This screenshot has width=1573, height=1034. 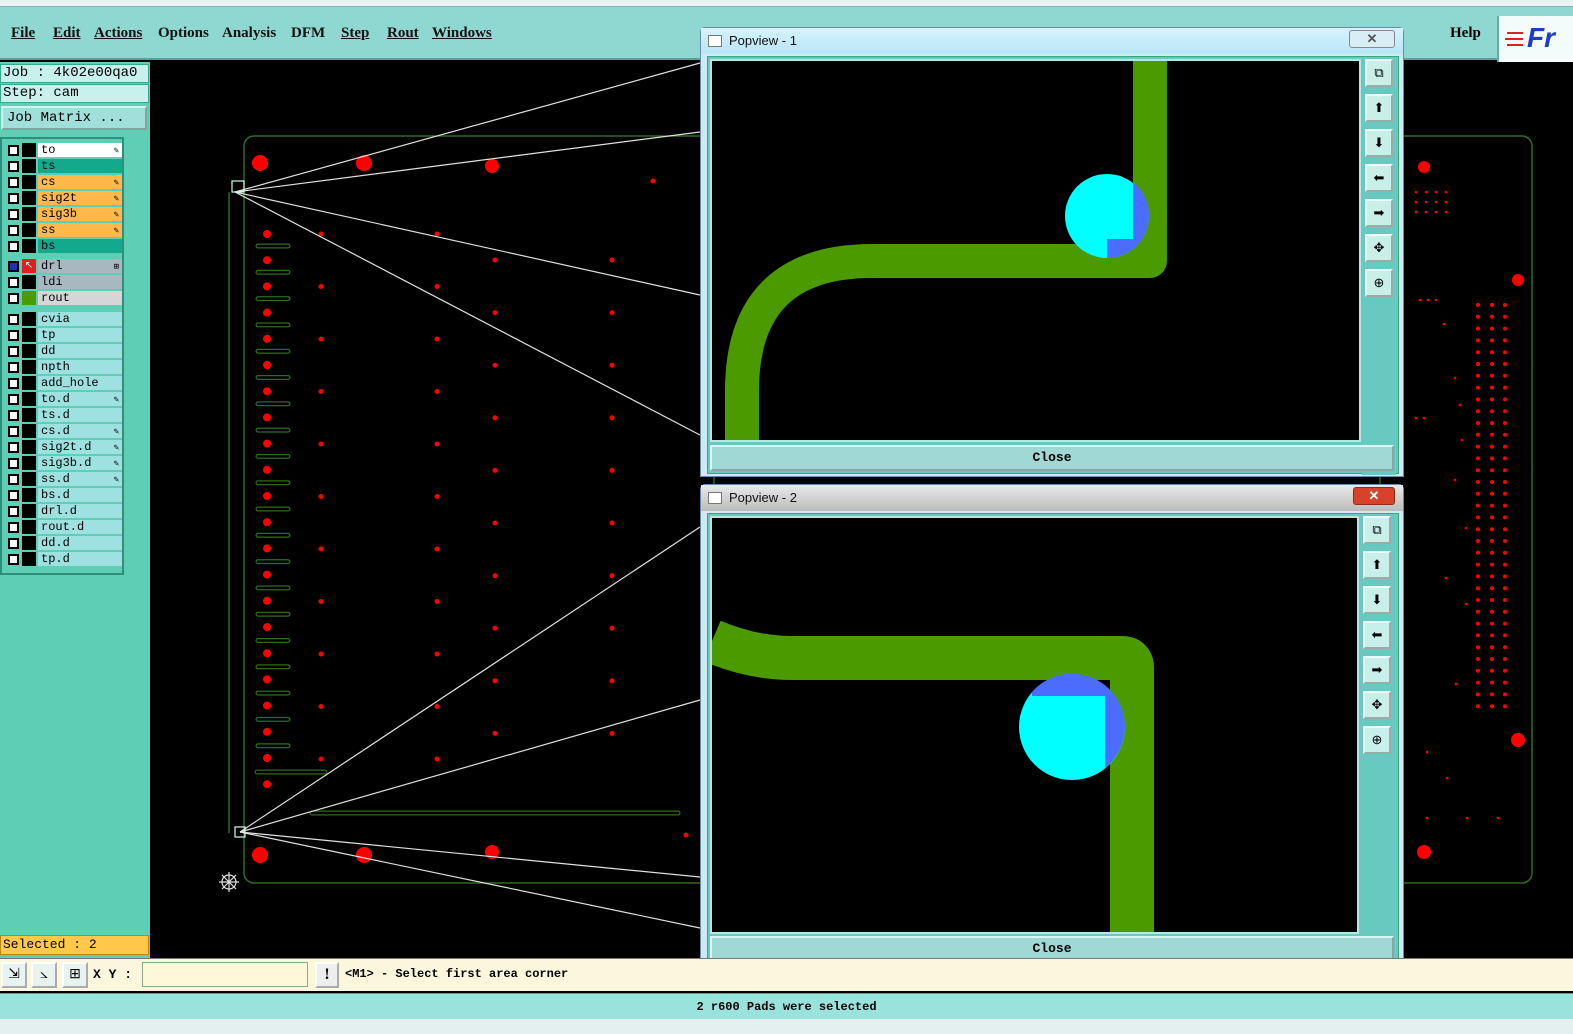 What do you see at coordinates (80, 559) in the screenshot?
I see `layer-name: tp.d` at bounding box center [80, 559].